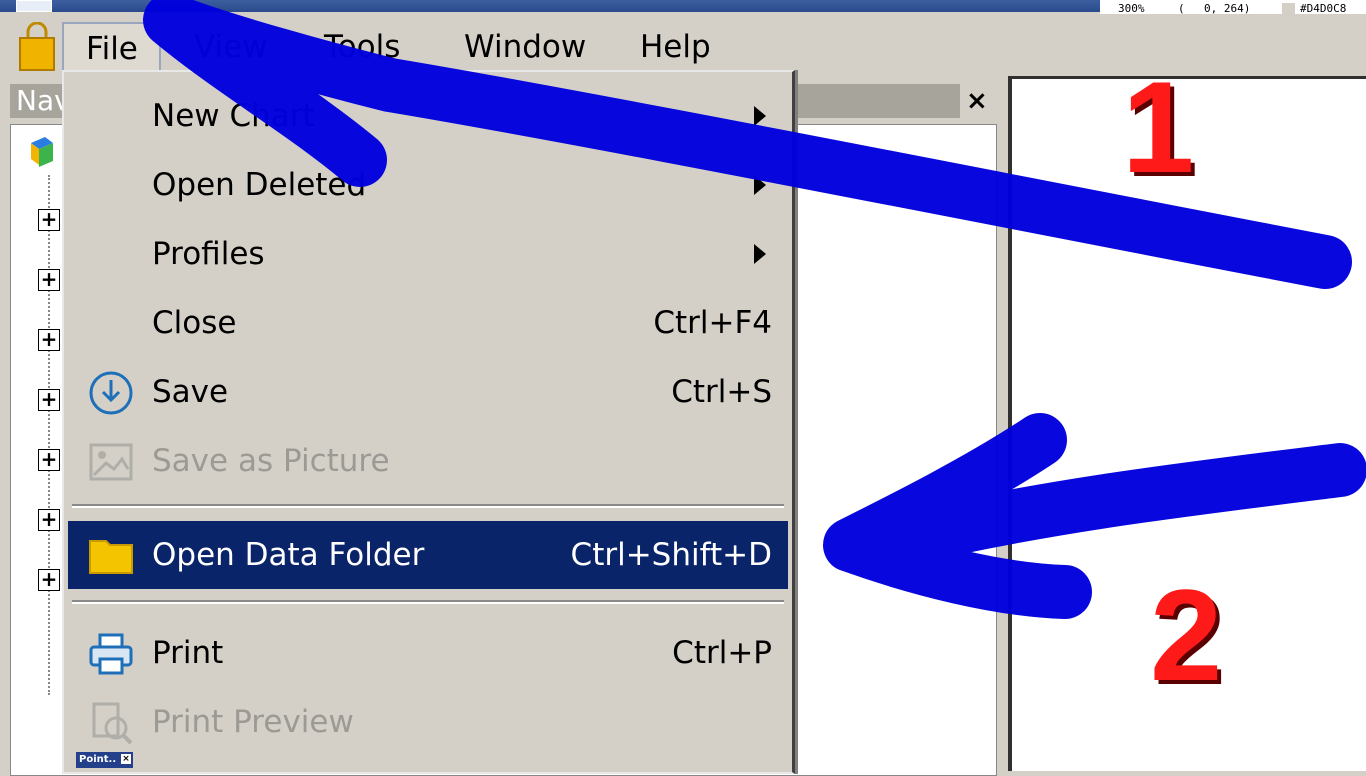 The image size is (1366, 776). Describe the element at coordinates (271, 461) in the screenshot. I see `save-as-picture-label: Save as Picture` at that location.